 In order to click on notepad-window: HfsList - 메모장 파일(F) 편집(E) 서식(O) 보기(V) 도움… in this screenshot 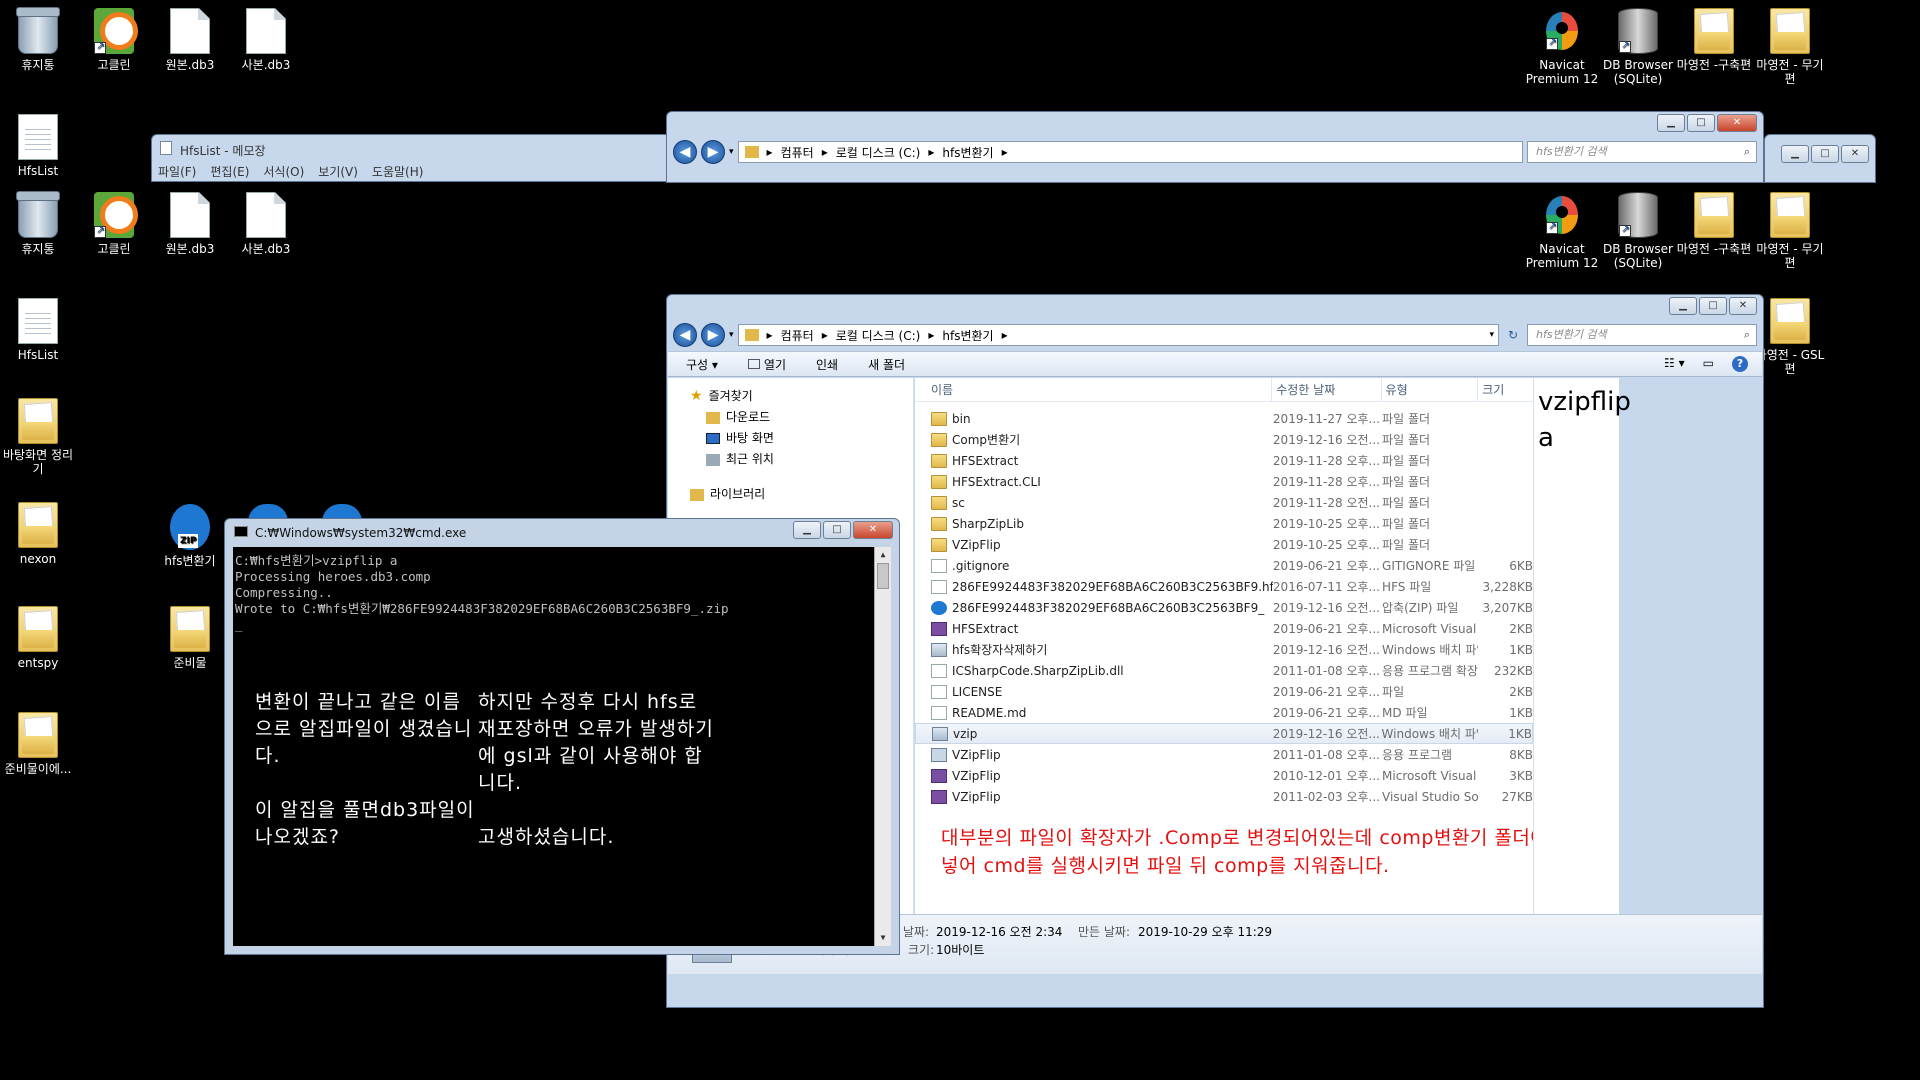, I will do `click(411, 158)`.